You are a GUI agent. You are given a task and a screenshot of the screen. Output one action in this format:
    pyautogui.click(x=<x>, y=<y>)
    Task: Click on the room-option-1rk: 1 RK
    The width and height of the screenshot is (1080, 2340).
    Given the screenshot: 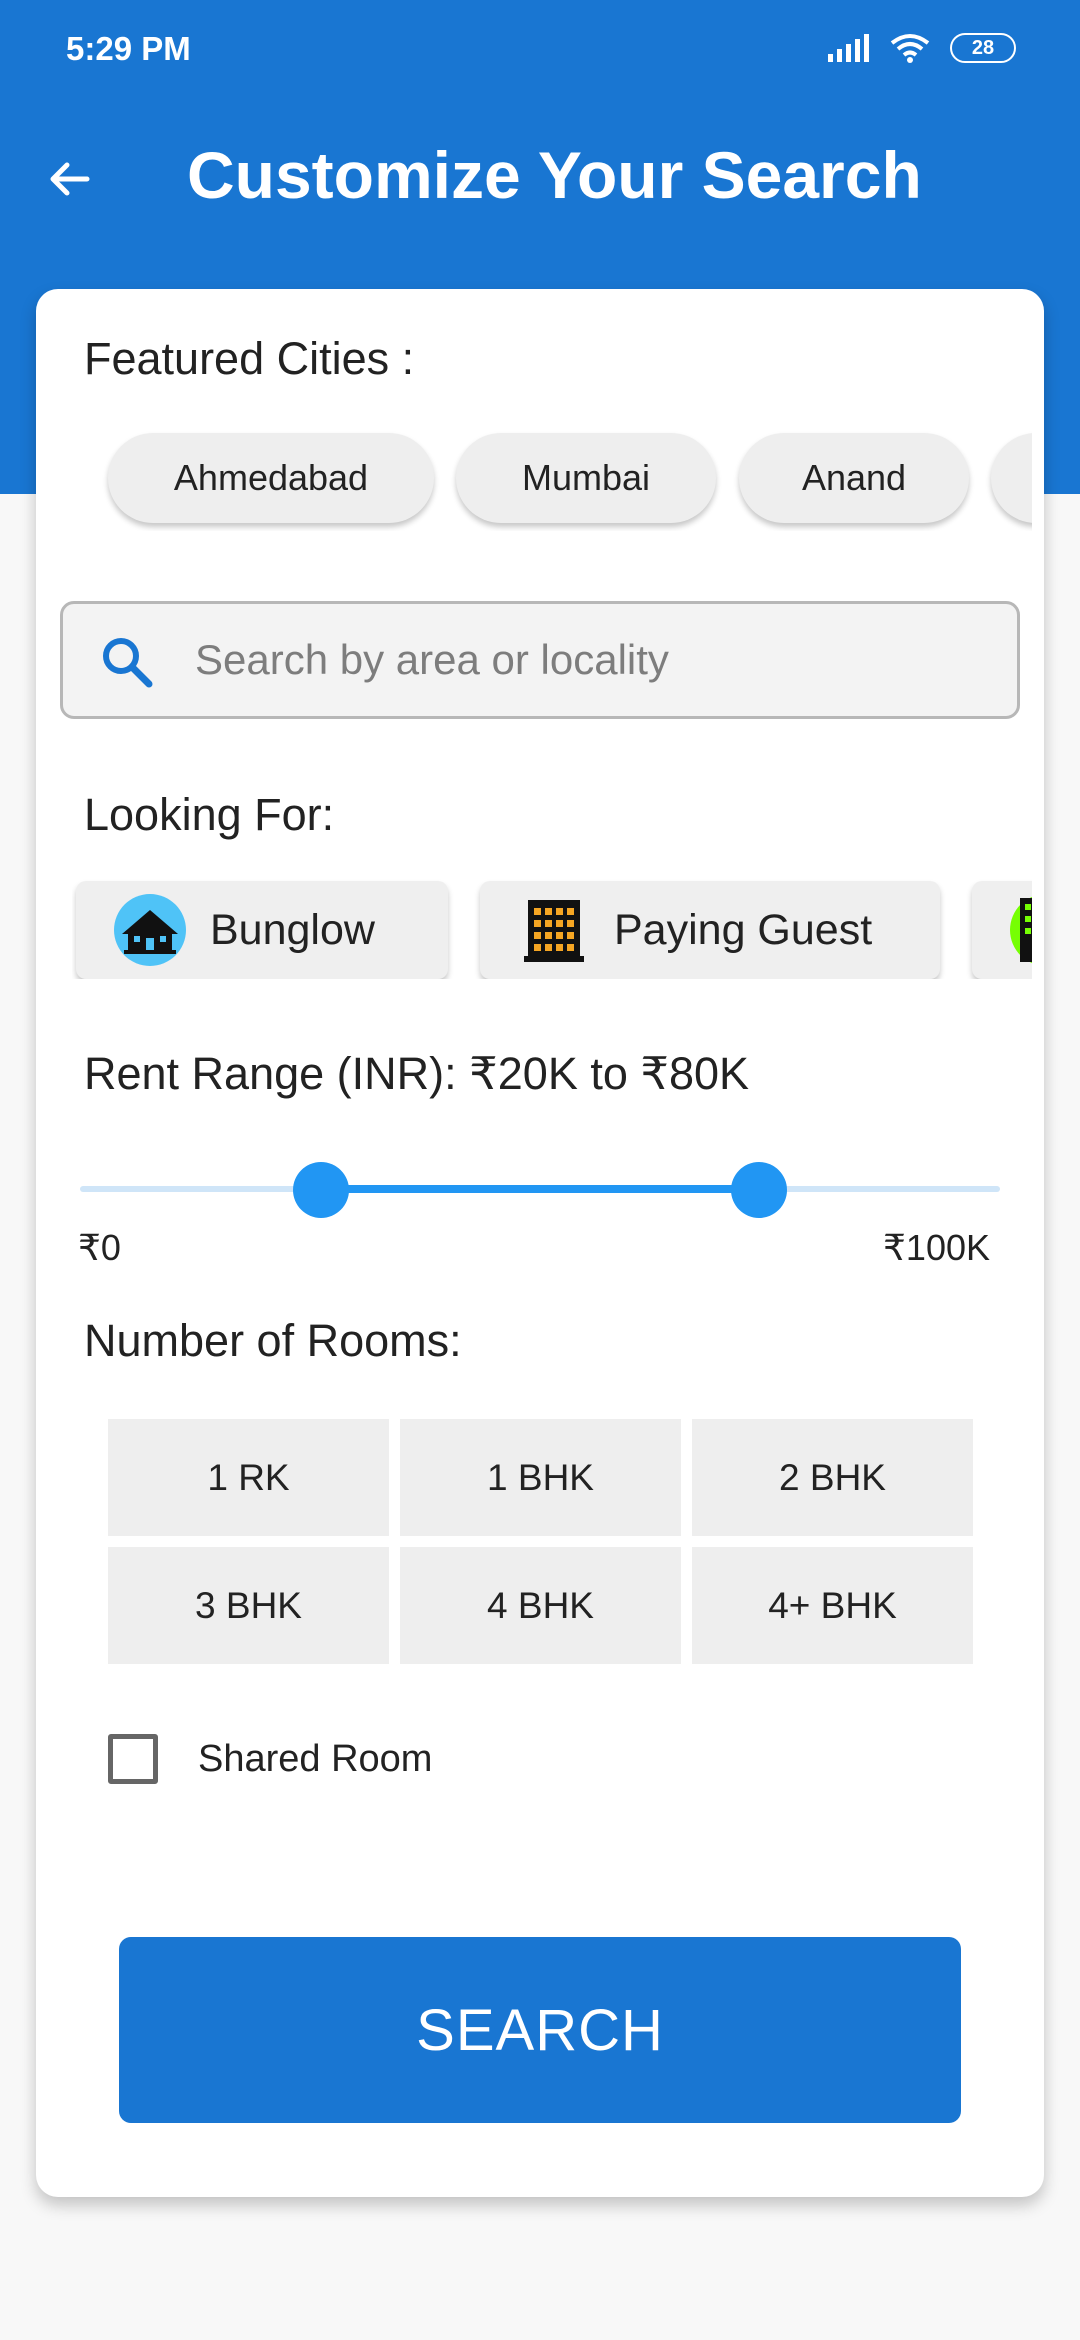 What is the action you would take?
    pyautogui.click(x=248, y=1477)
    